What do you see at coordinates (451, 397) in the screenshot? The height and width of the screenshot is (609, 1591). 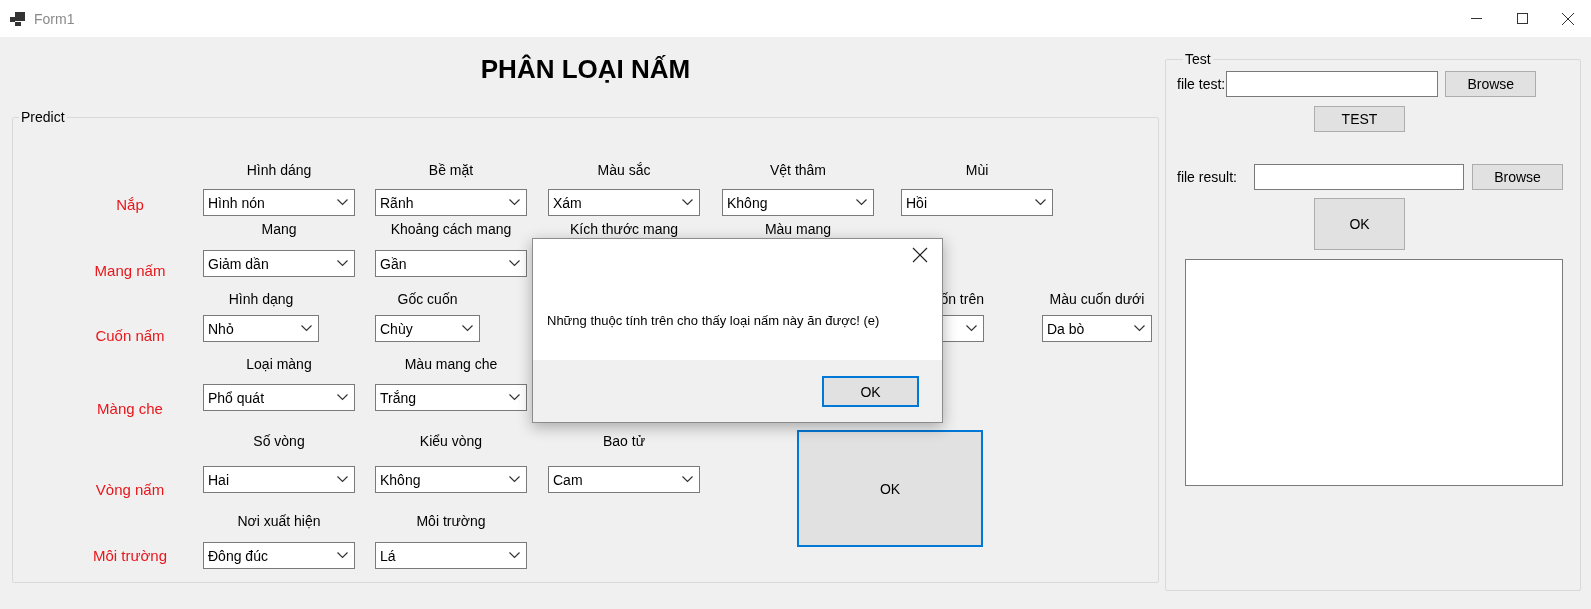 I see `dropdown: Trắng` at bounding box center [451, 397].